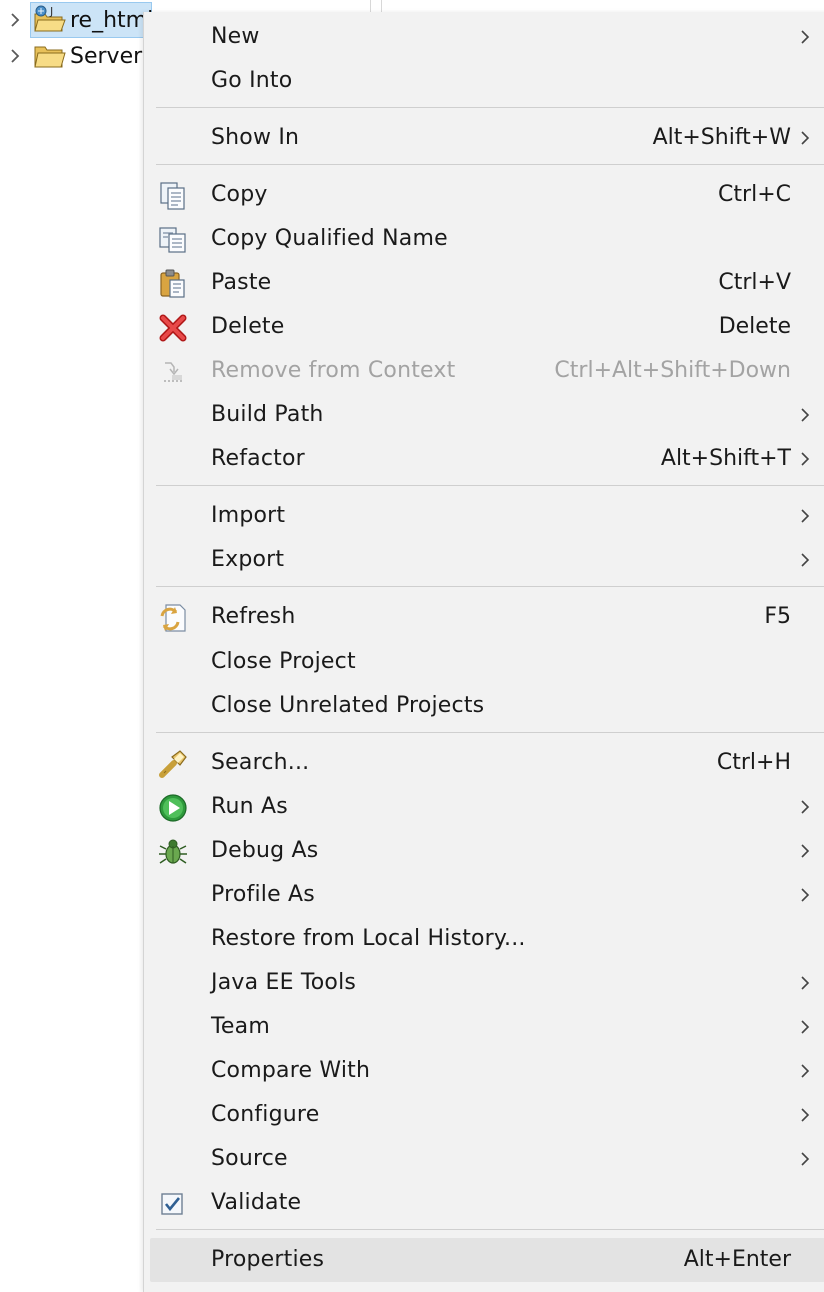 The image size is (824, 1292). What do you see at coordinates (484, 895) in the screenshot?
I see `menu-item-profile-as: Profile As` at bounding box center [484, 895].